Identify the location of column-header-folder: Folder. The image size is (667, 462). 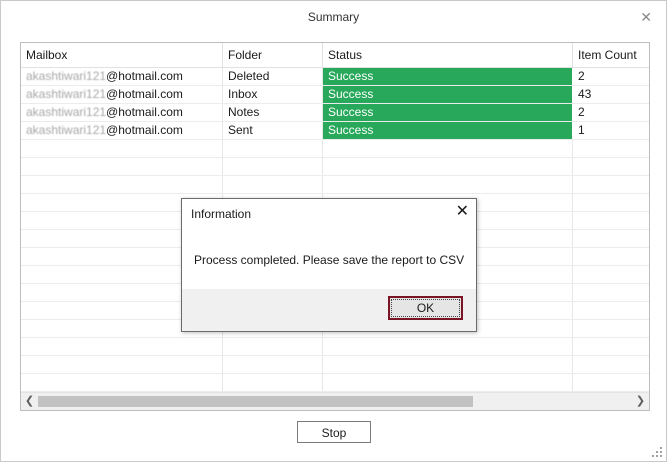
(273, 55).